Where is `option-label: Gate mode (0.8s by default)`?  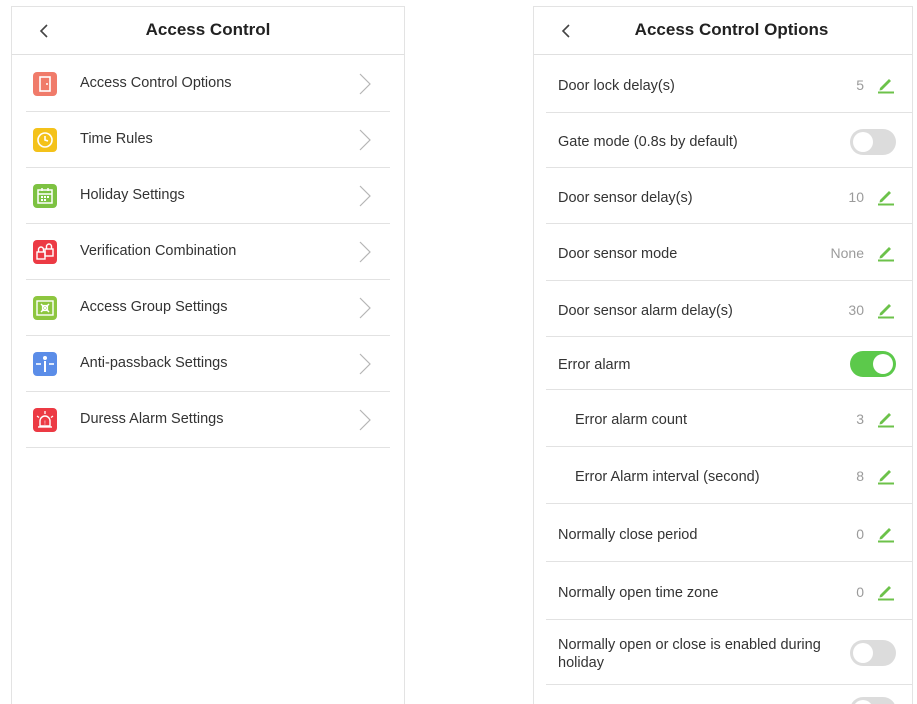
option-label: Gate mode (0.8s by default) is located at coordinates (648, 142).